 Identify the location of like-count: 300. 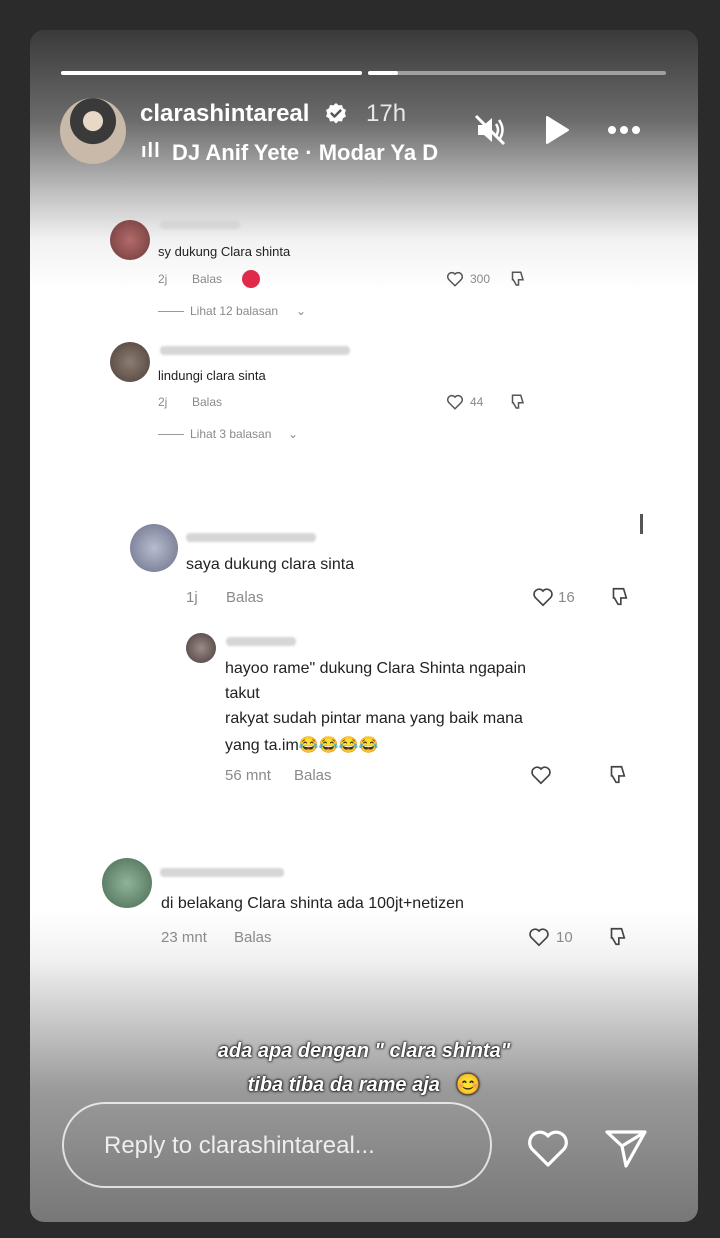
(480, 279).